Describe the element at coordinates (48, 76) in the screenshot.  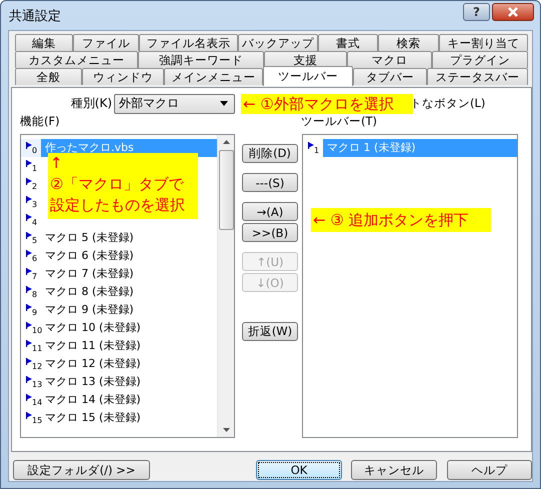
I see `settings-tab: 全般` at that location.